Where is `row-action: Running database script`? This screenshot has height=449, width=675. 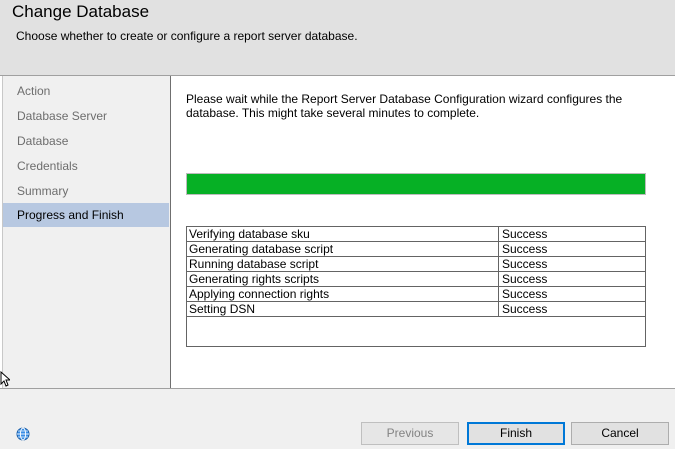
row-action: Running database script is located at coordinates (254, 264).